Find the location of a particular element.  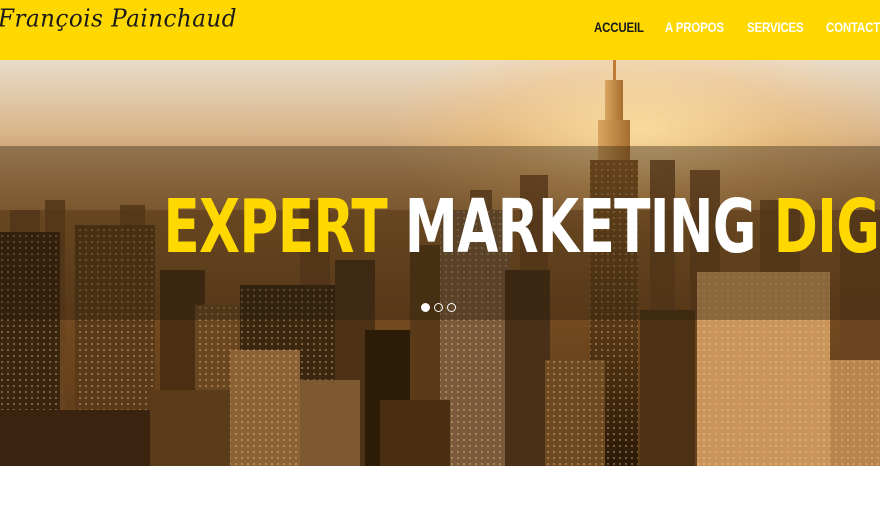

headline-word-expert: EXPERT is located at coordinates (275, 227).